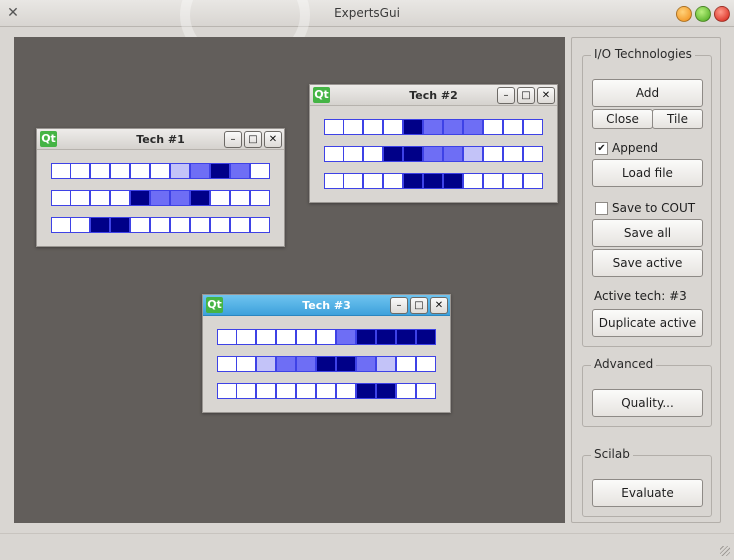 This screenshot has height=560, width=734. Describe the element at coordinates (367, 35) in the screenshot. I see `window-titlebar: ✕ ExpertsGui` at that location.